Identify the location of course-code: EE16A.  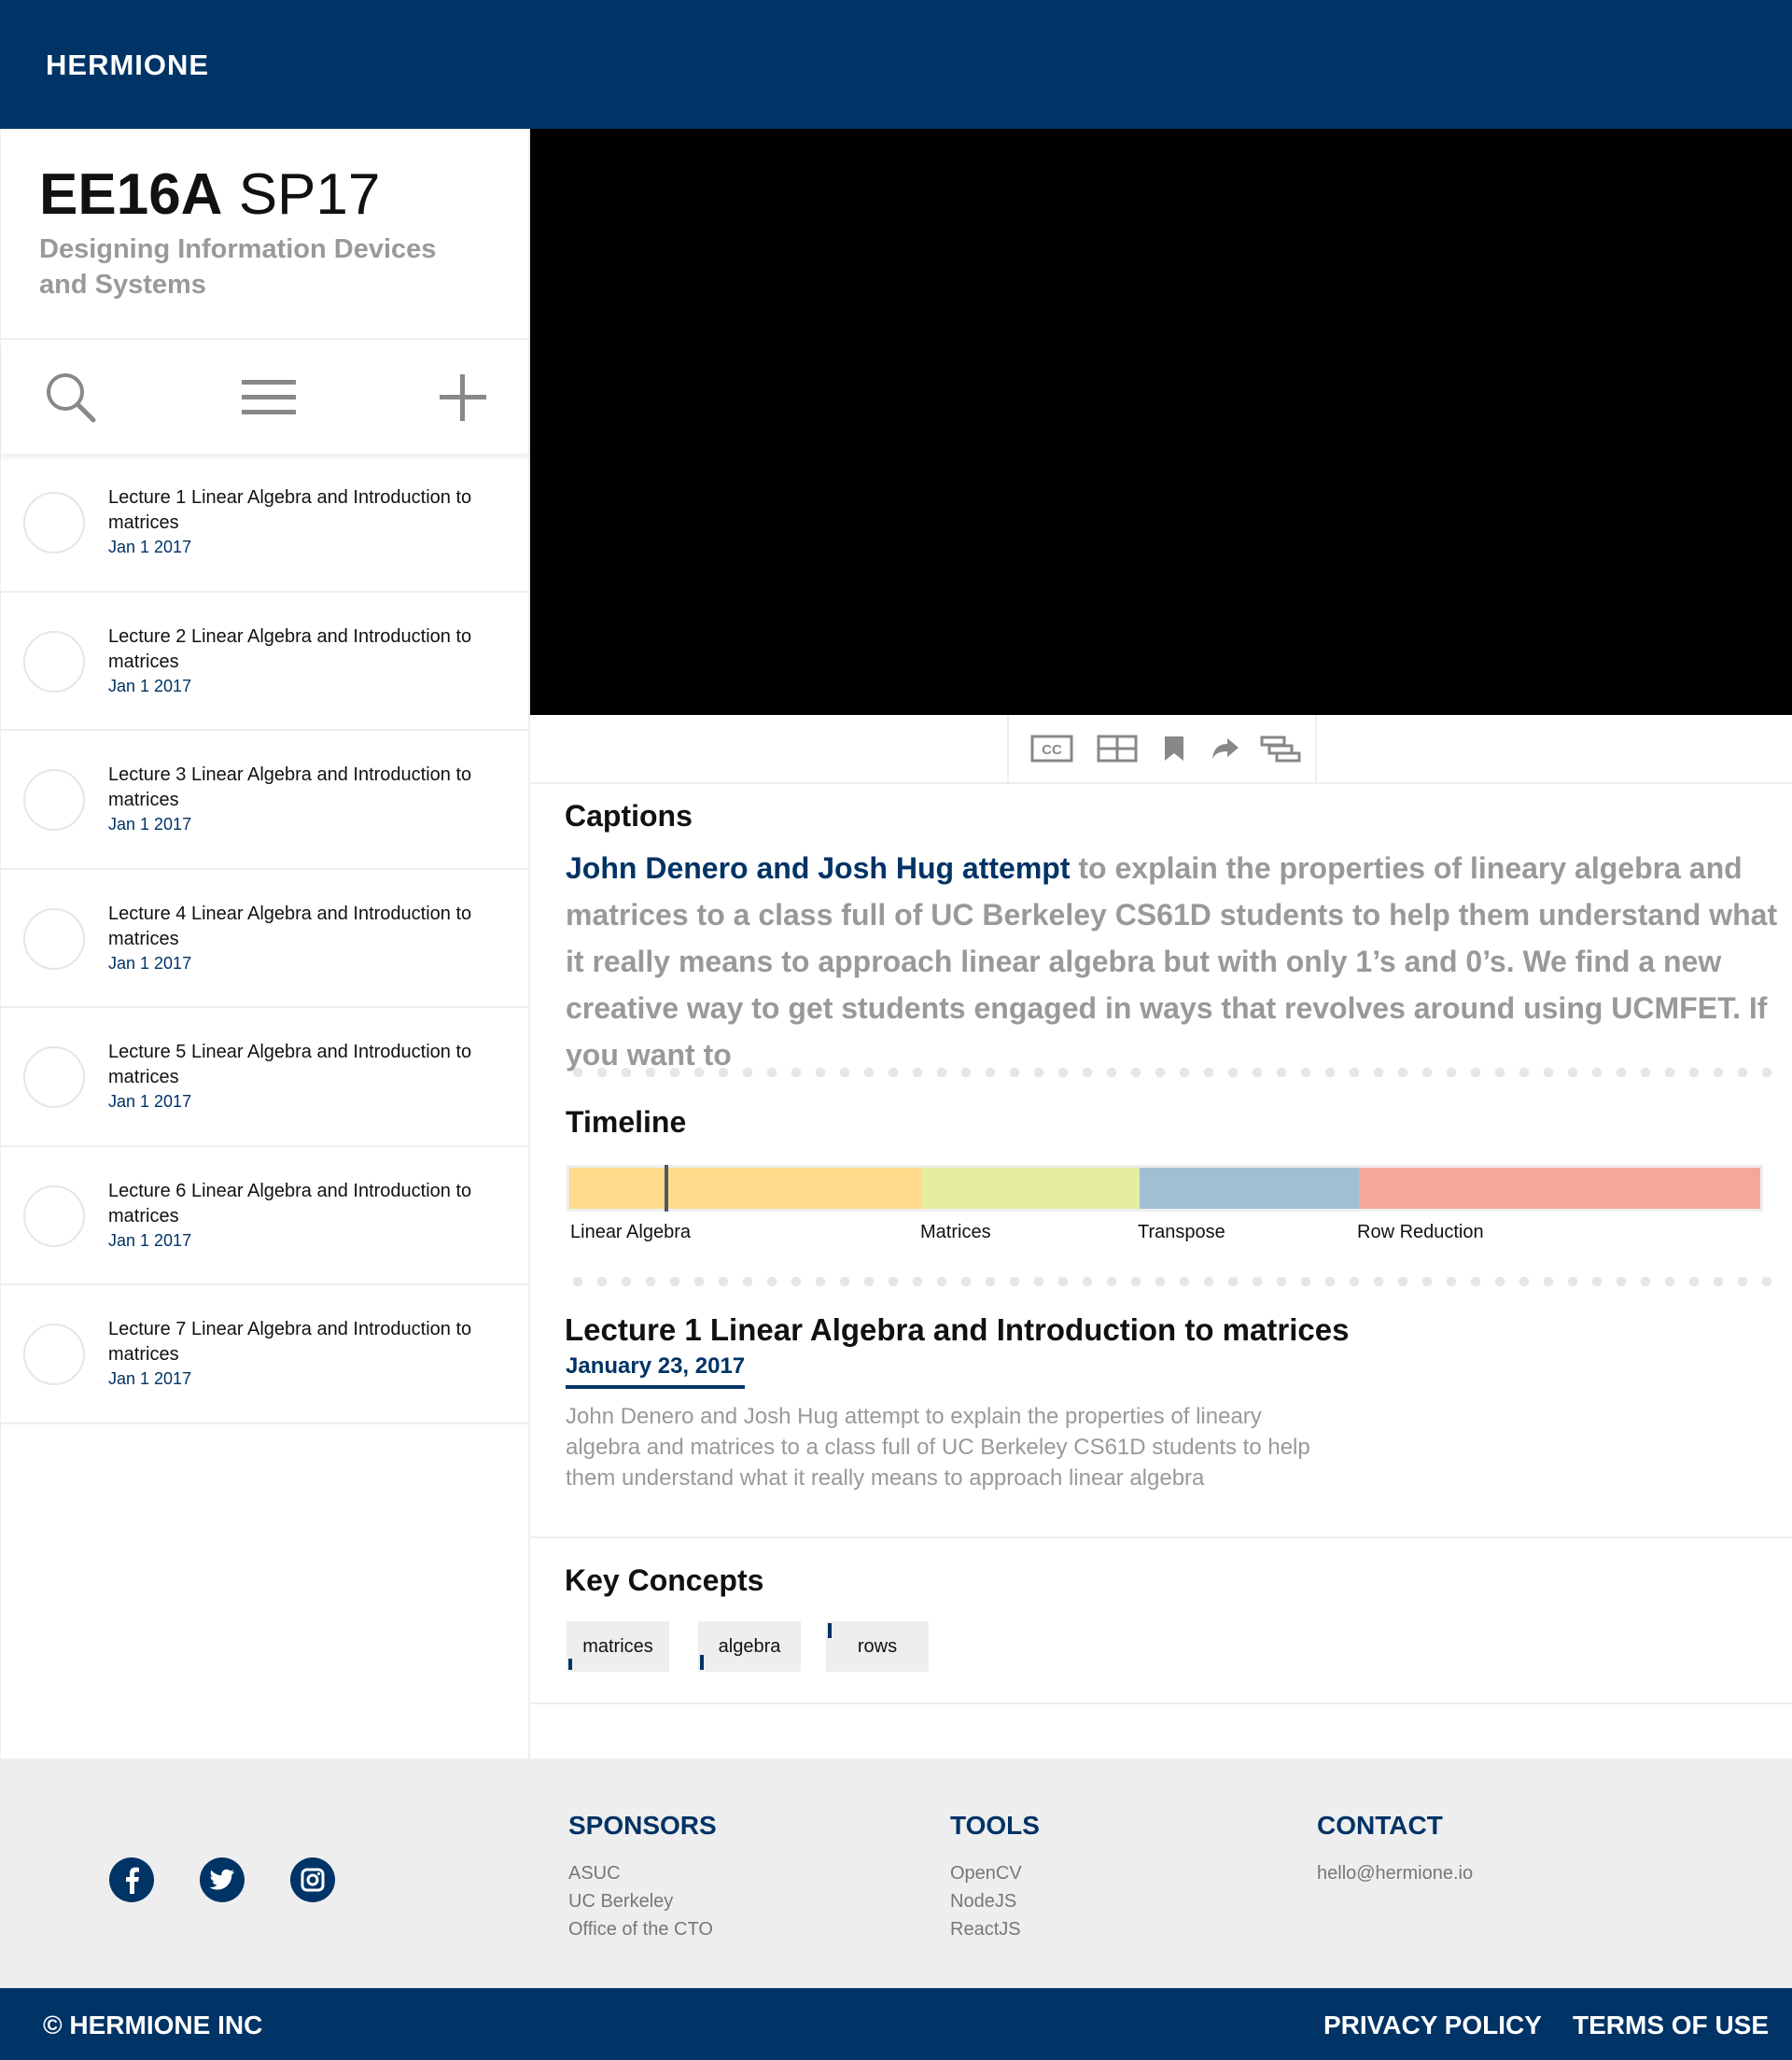
(131, 194).